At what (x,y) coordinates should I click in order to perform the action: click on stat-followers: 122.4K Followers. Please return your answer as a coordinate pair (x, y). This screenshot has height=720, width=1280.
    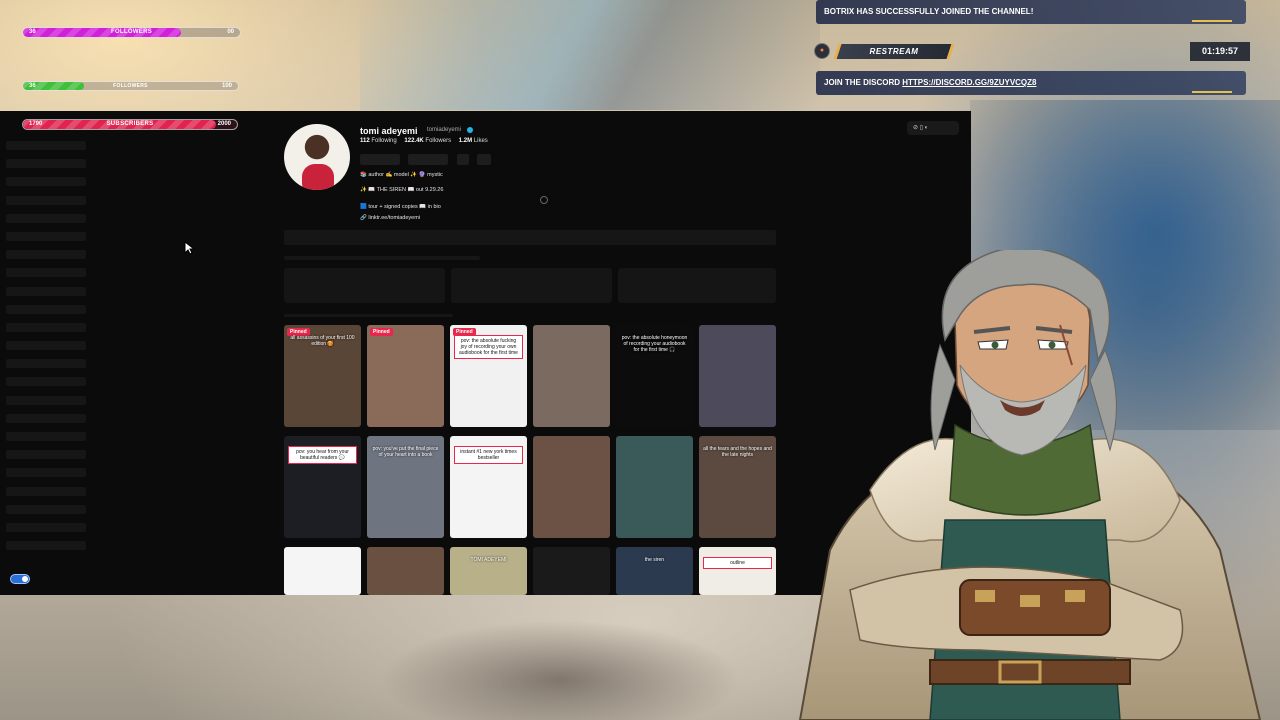
    Looking at the image, I should click on (427, 141).